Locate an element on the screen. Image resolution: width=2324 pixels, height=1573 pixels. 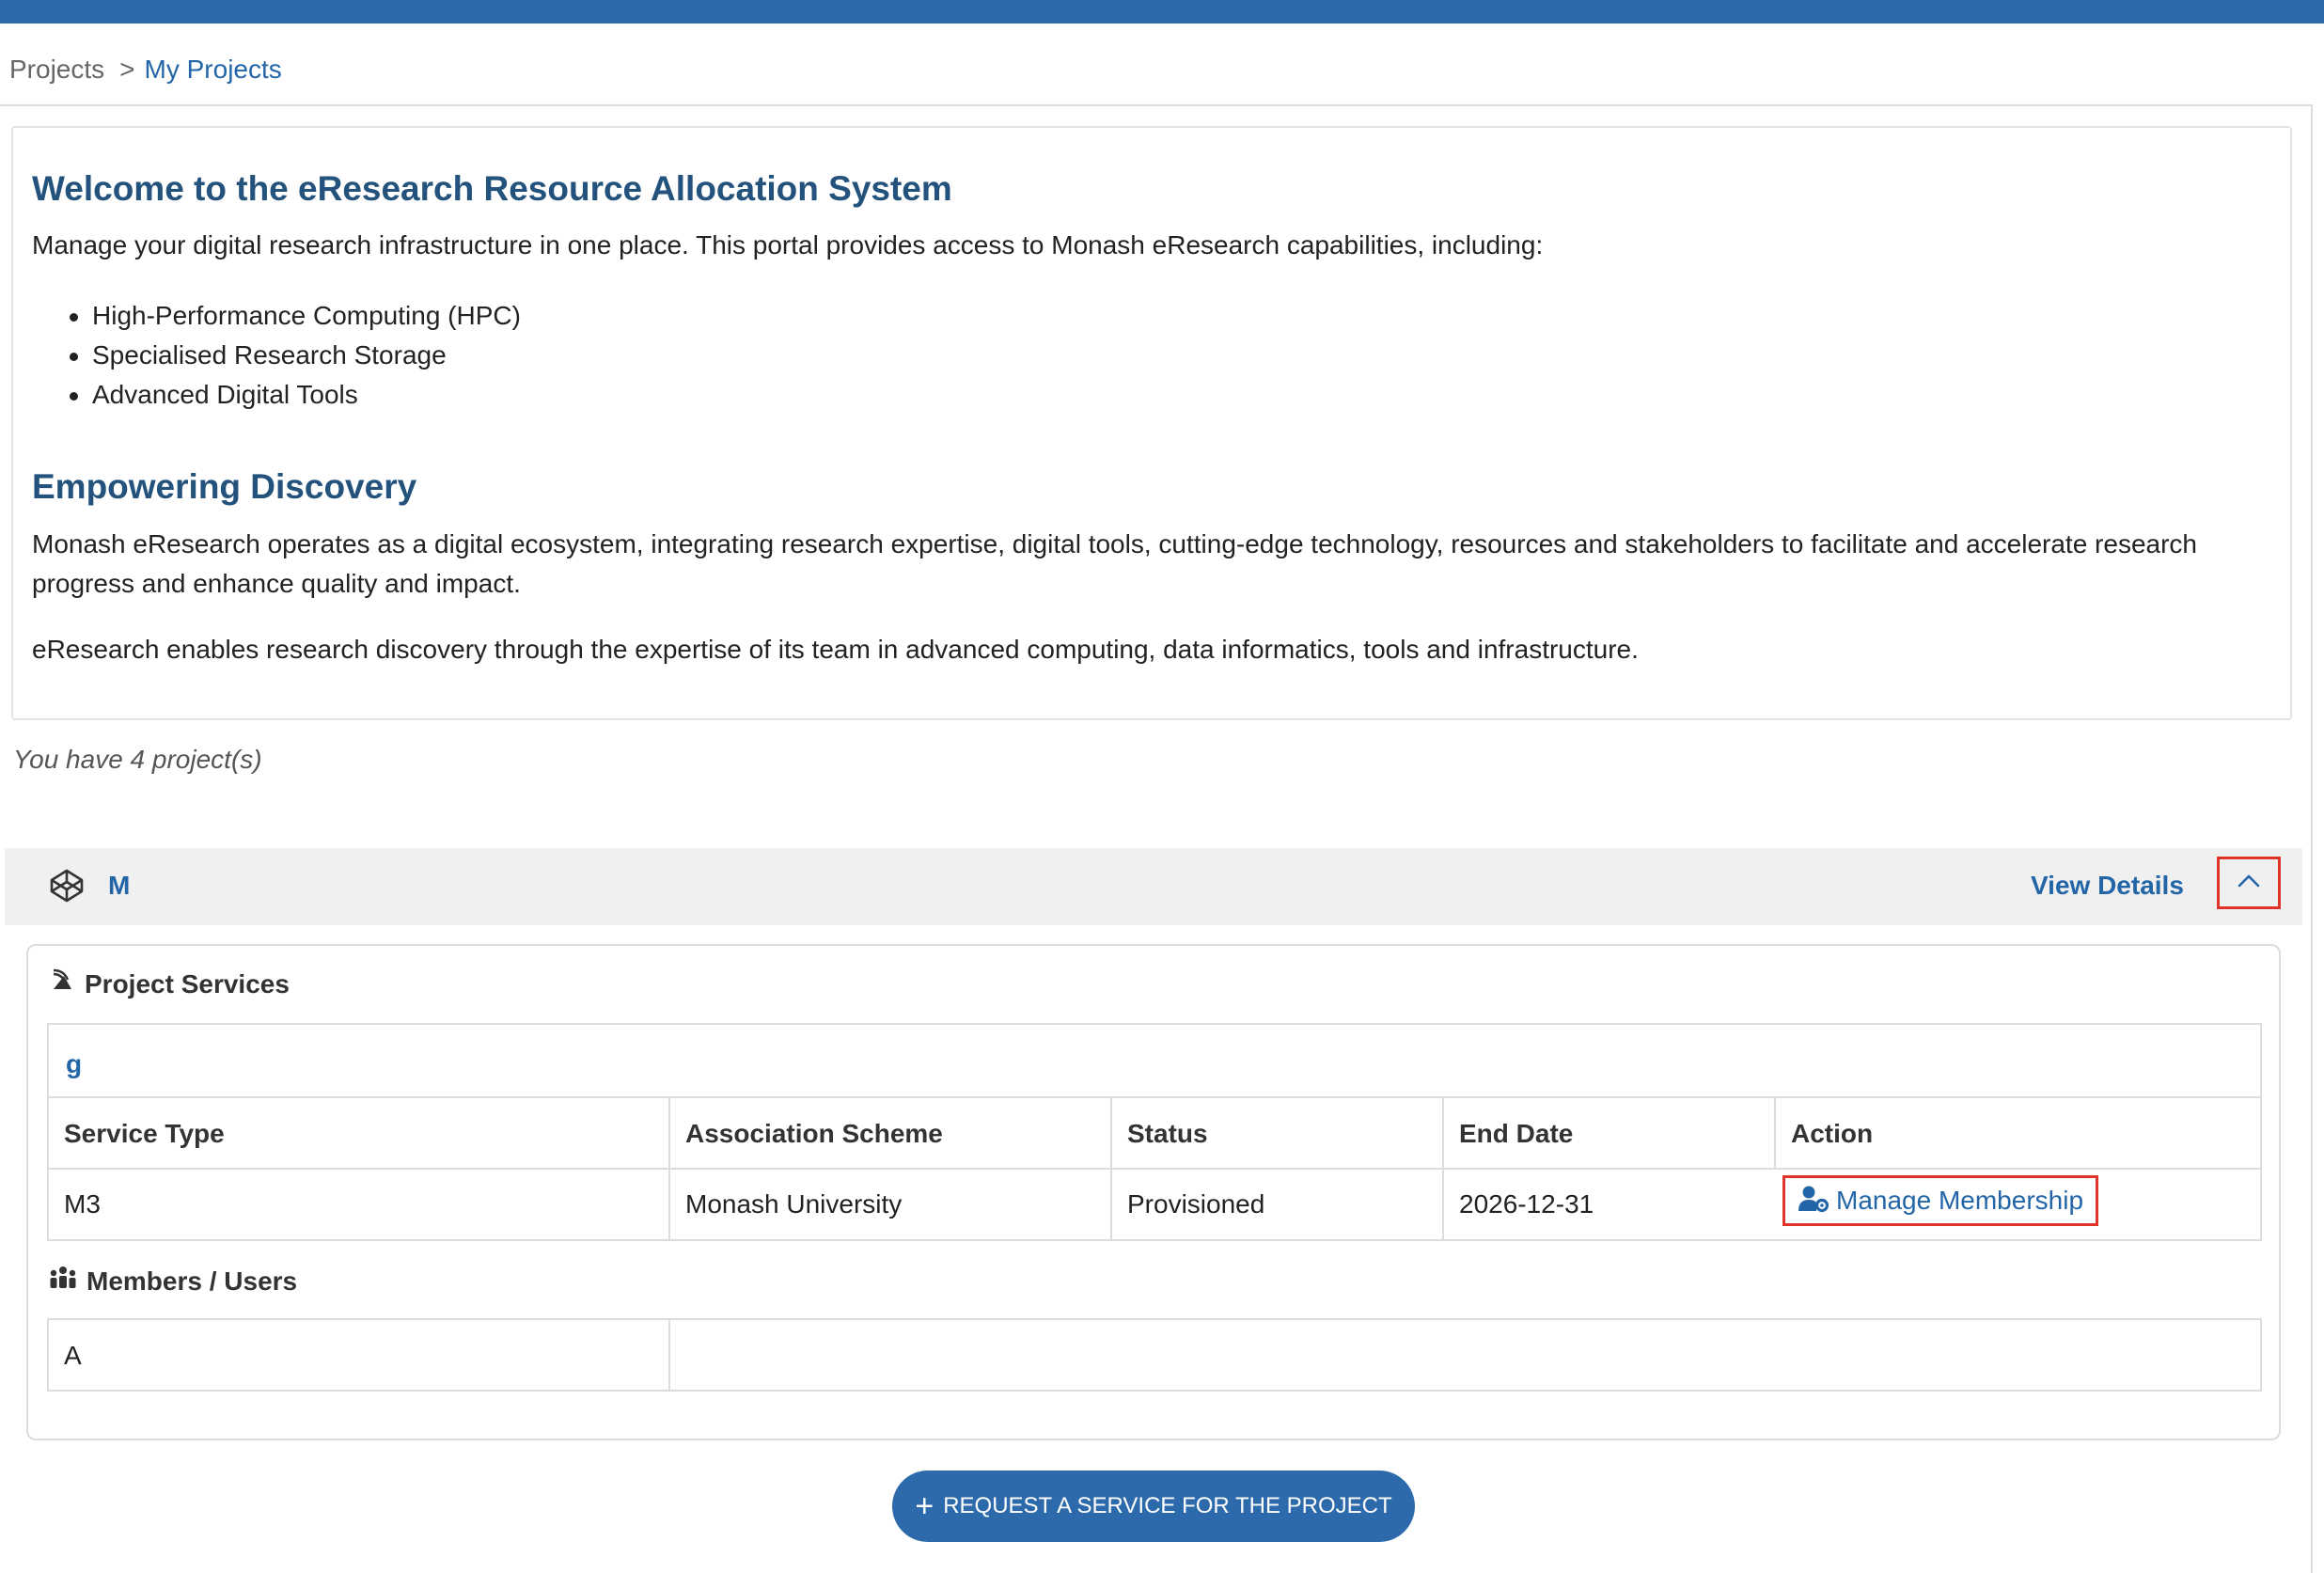
discovery-heading: Empowering Discovery is located at coordinates (224, 487).